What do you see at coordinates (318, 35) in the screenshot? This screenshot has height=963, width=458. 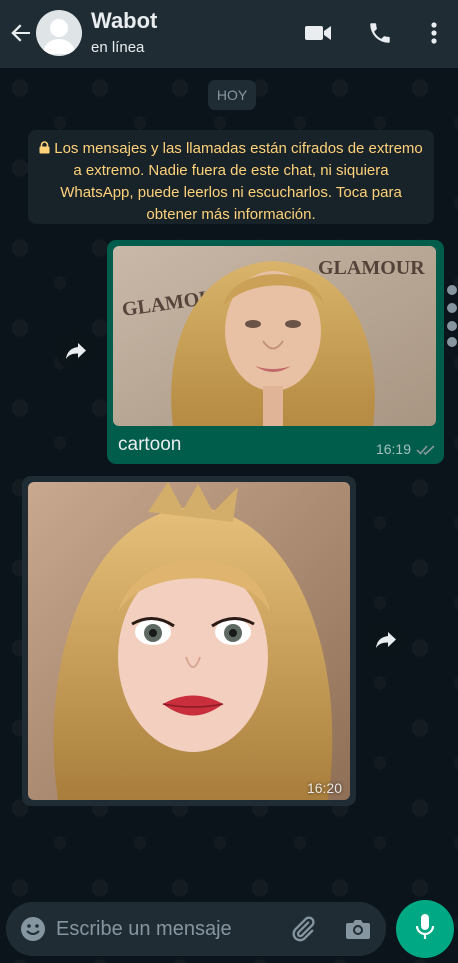 I see `video-call-icon` at bounding box center [318, 35].